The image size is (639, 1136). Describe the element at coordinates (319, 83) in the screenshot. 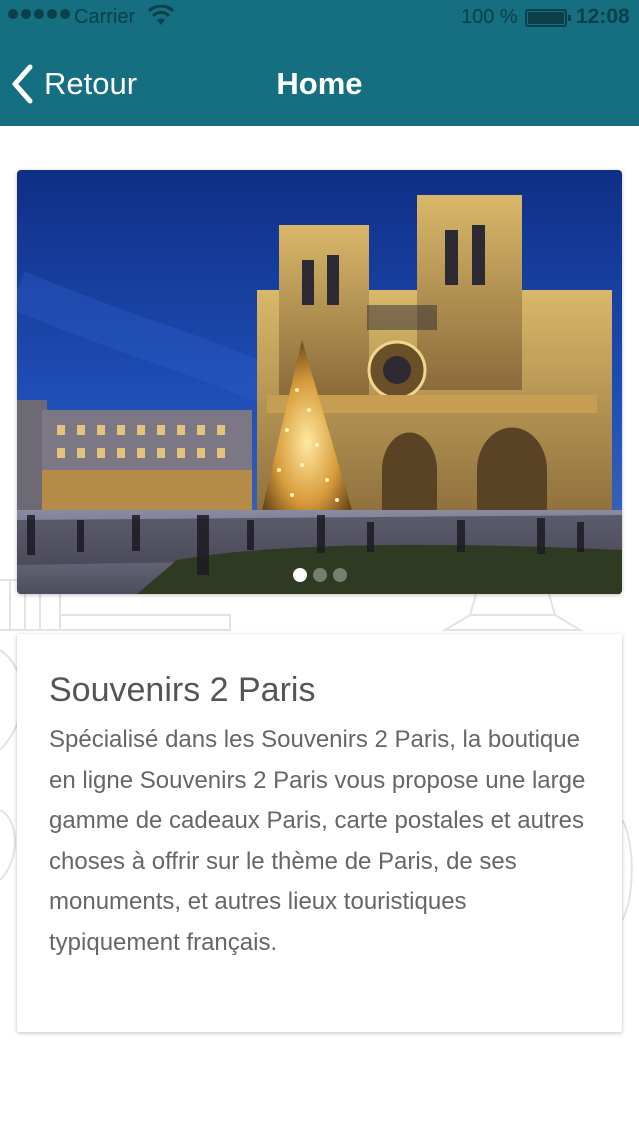

I see `page-title: Home` at that location.